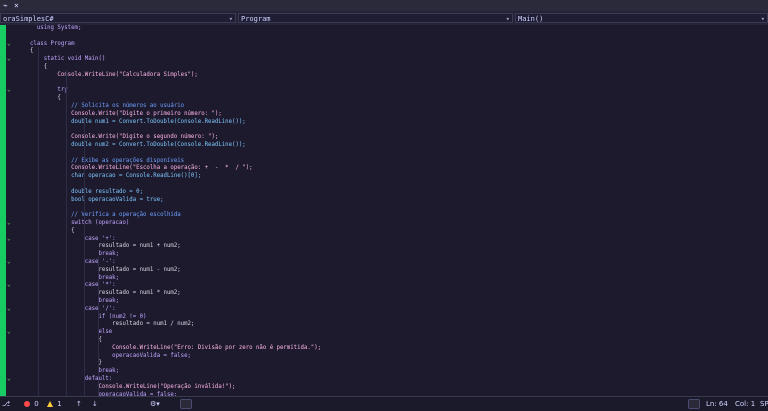 This screenshot has width=768, height=411. I want to click on type-dropdown-label: Program, so click(256, 19).